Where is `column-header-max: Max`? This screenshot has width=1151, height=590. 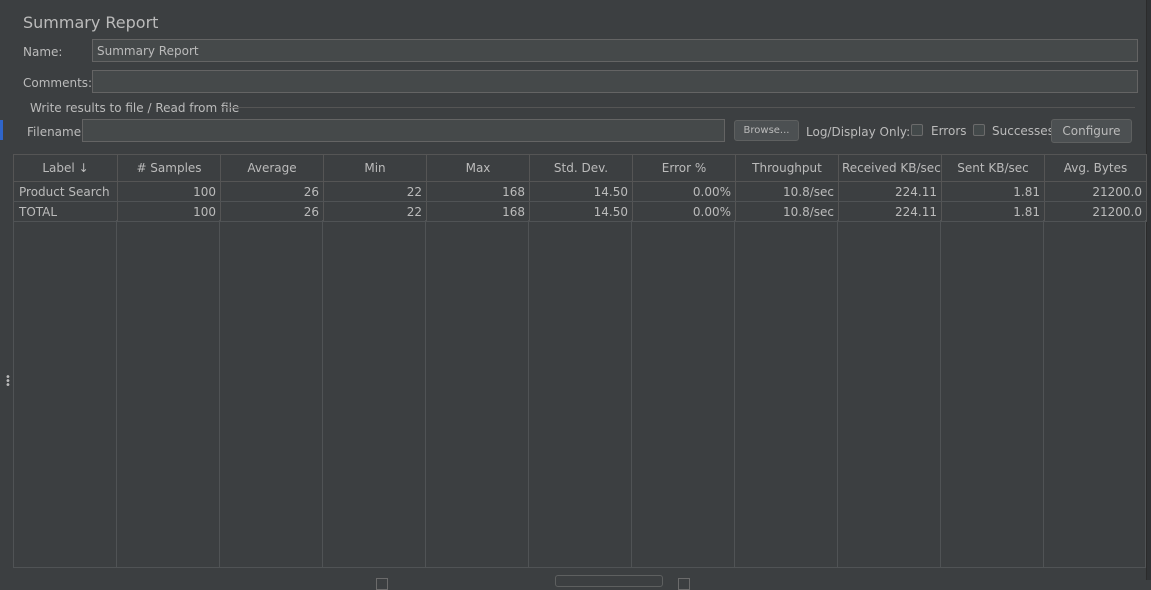
column-header-max: Max is located at coordinates (478, 168).